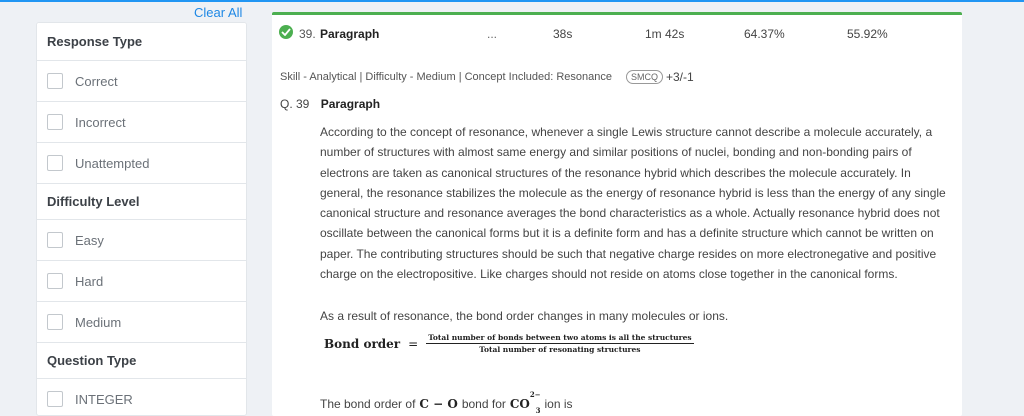 Image resolution: width=1024 pixels, height=416 pixels. Describe the element at coordinates (644, 77) in the screenshot. I see `question-format-badge: SMCQ` at that location.